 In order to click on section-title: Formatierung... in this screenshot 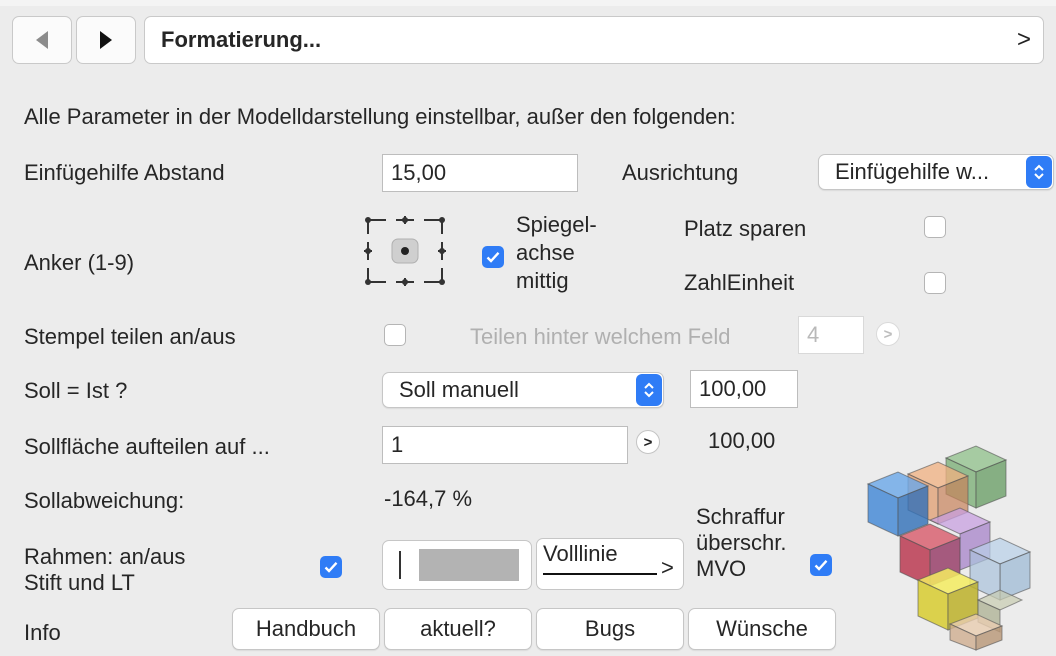, I will do `click(241, 39)`.